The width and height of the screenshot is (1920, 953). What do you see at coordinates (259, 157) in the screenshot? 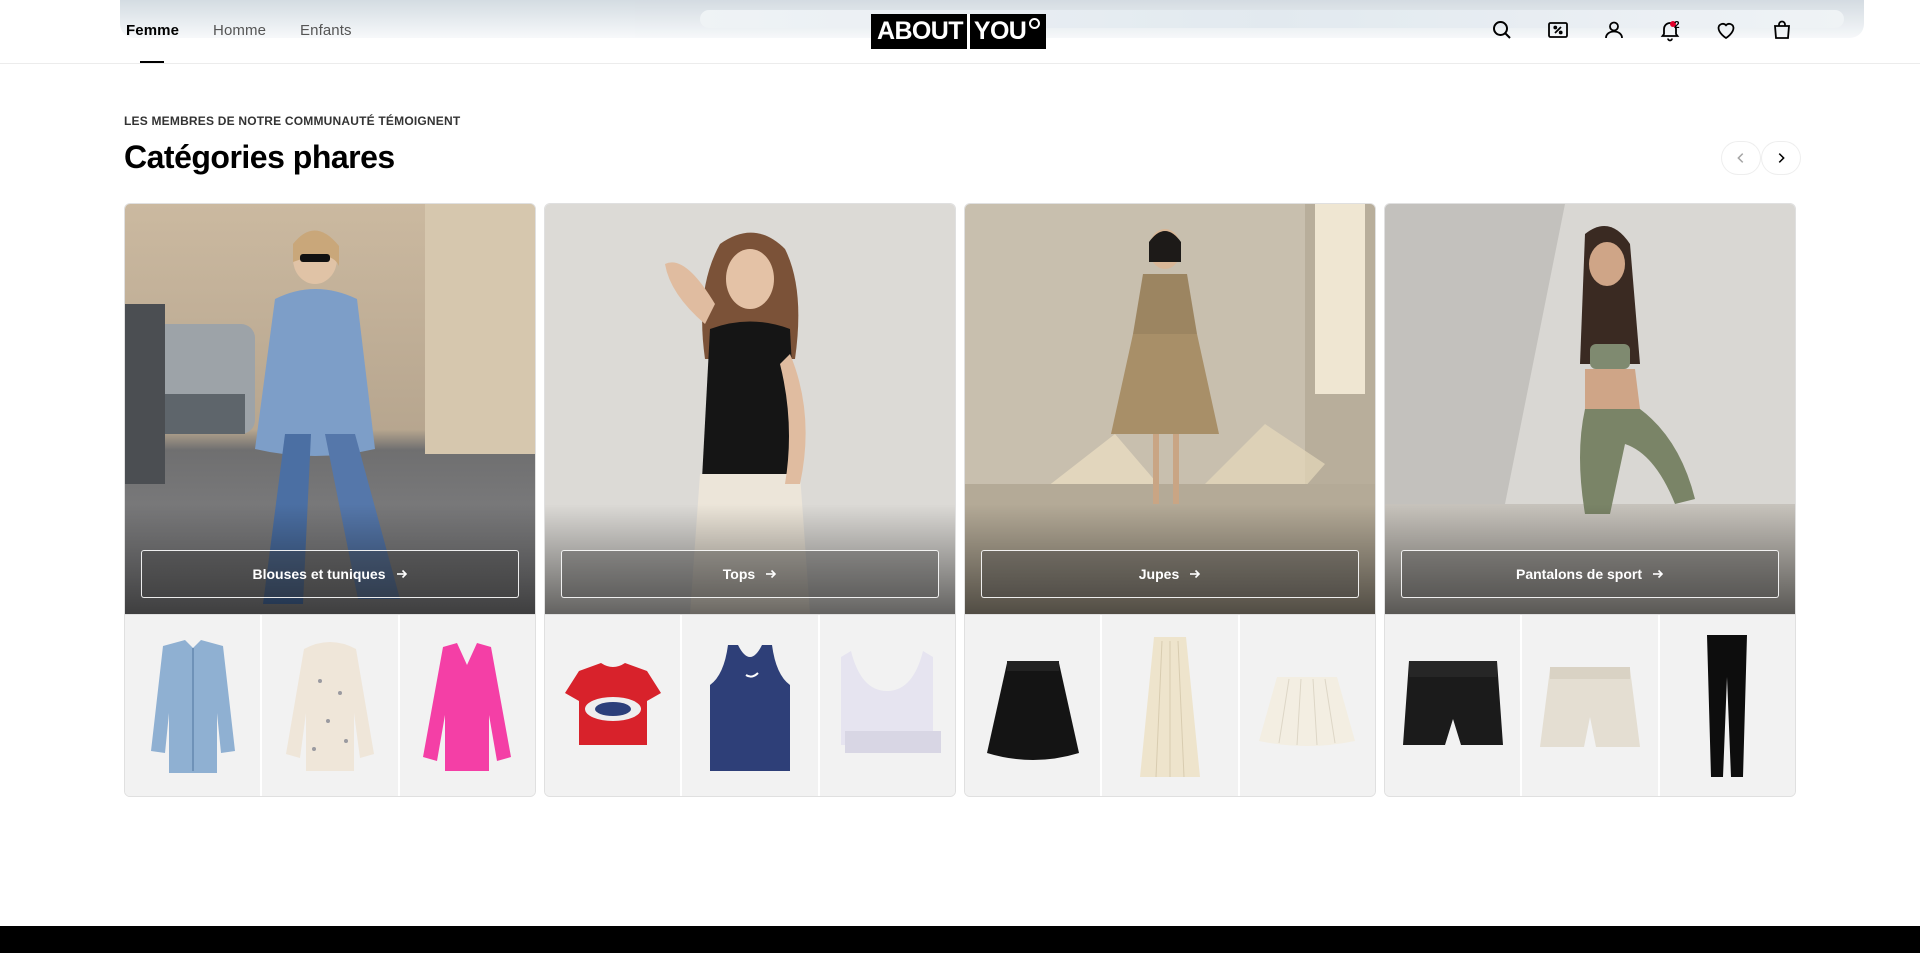
I see `section-title: Catégories phares` at bounding box center [259, 157].